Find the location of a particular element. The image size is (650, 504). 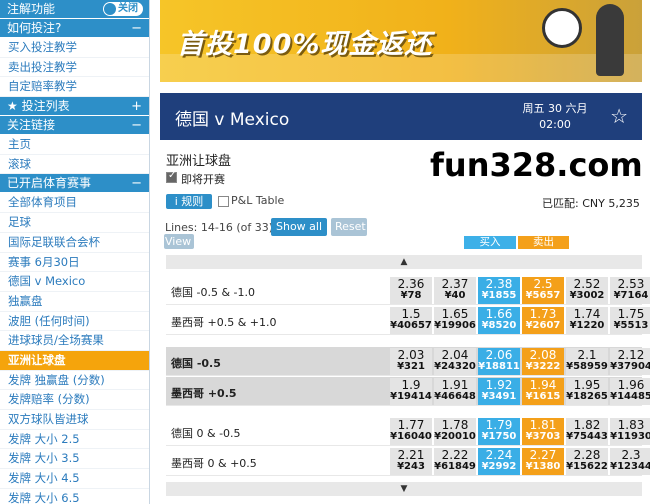

sidebar-item-confed-cup: 国际足联联合会杯 is located at coordinates (74, 243).